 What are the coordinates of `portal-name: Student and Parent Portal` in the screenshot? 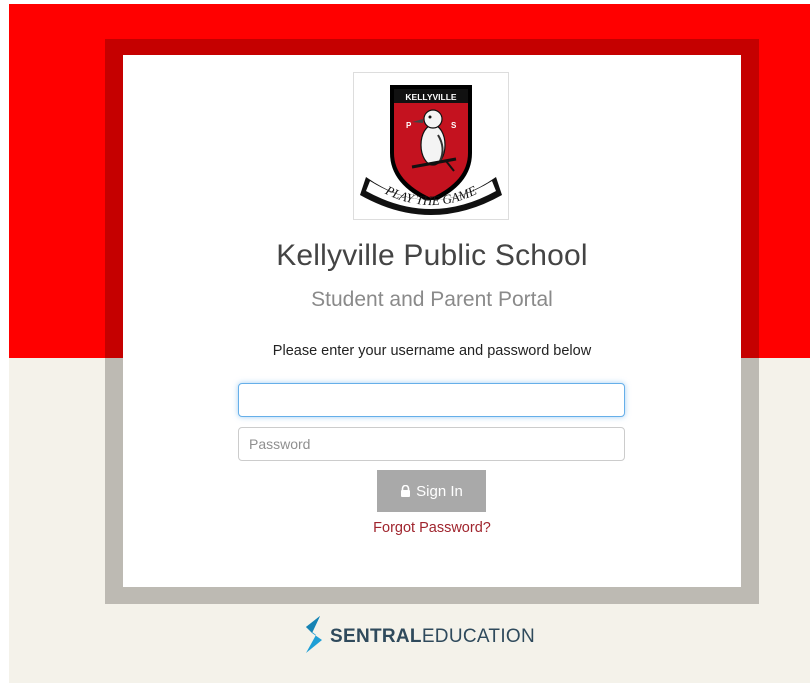 It's located at (432, 299).